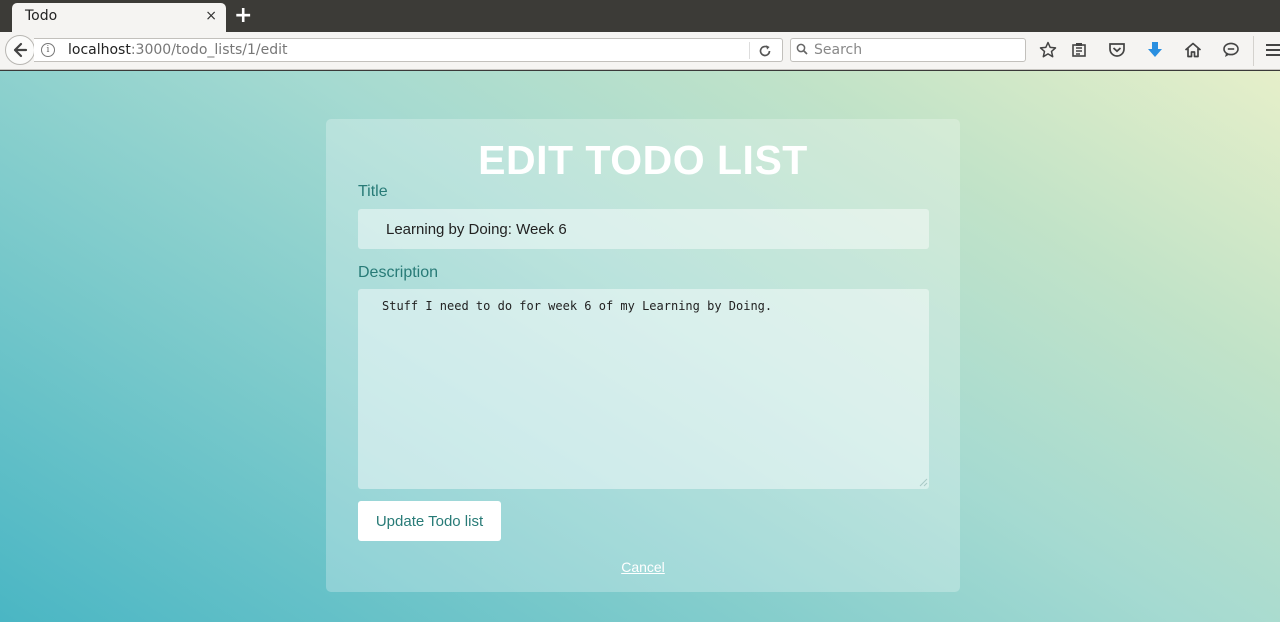 The height and width of the screenshot is (622, 1280). Describe the element at coordinates (643, 160) in the screenshot. I see `page-title: EDIT TODO LIST` at that location.